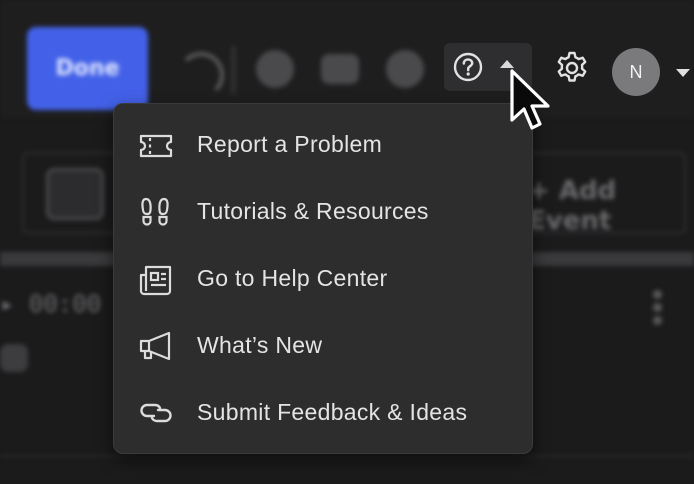  I want to click on menu-item-label: Report a Problem, so click(290, 144).